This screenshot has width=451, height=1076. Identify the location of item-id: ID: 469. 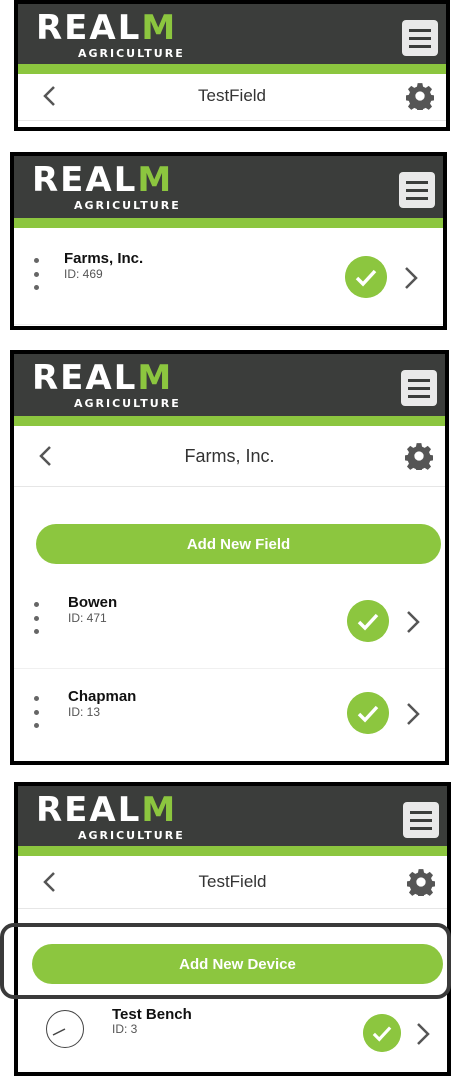
(83, 274).